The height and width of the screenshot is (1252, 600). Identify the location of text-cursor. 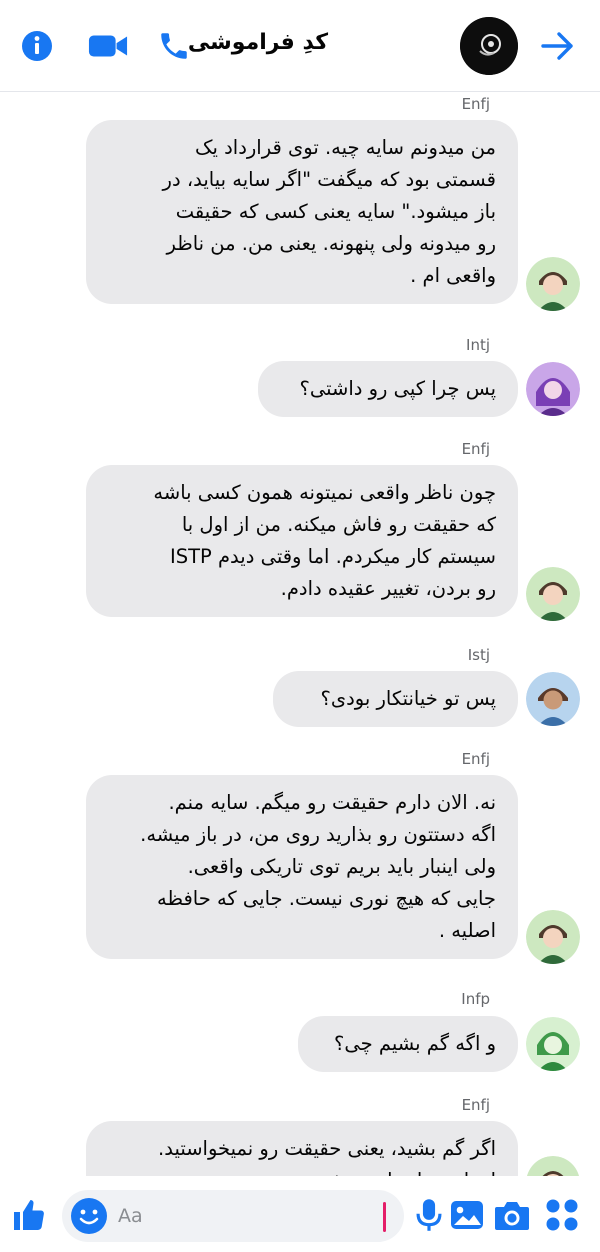
(384, 1217).